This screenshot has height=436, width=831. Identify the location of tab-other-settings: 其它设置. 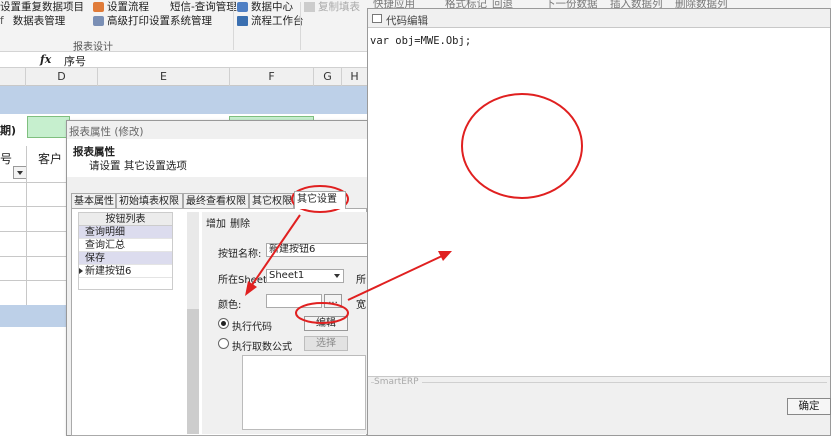
(320, 200).